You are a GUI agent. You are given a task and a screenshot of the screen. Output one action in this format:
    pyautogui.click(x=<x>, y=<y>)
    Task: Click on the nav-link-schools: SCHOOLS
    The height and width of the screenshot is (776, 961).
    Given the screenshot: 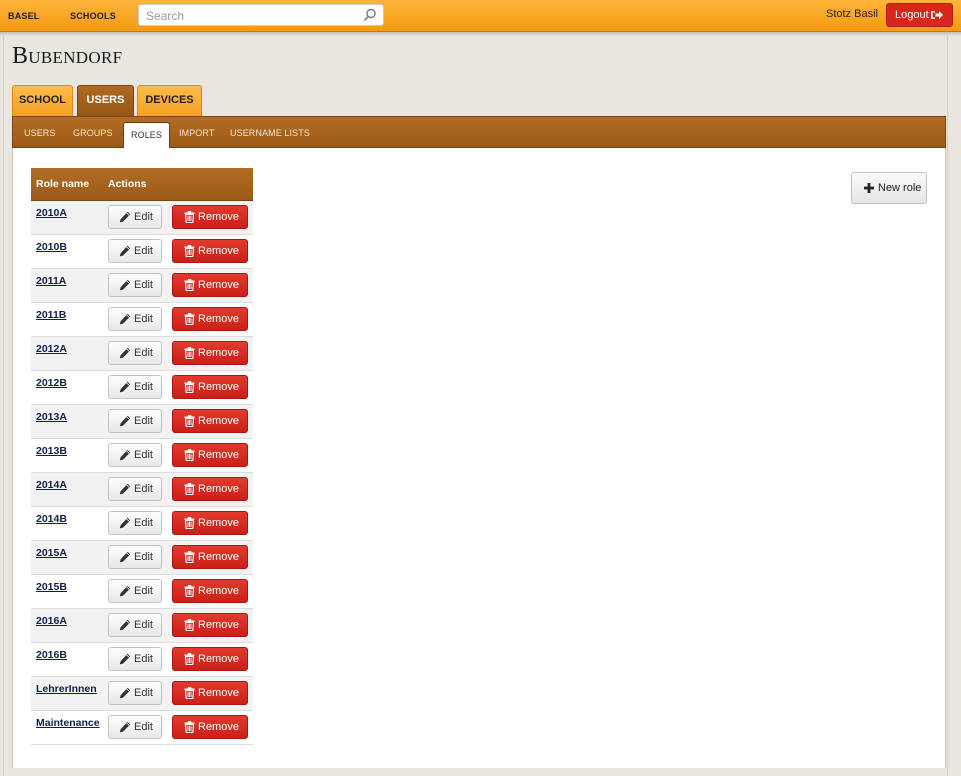 What is the action you would take?
    pyautogui.click(x=93, y=16)
    